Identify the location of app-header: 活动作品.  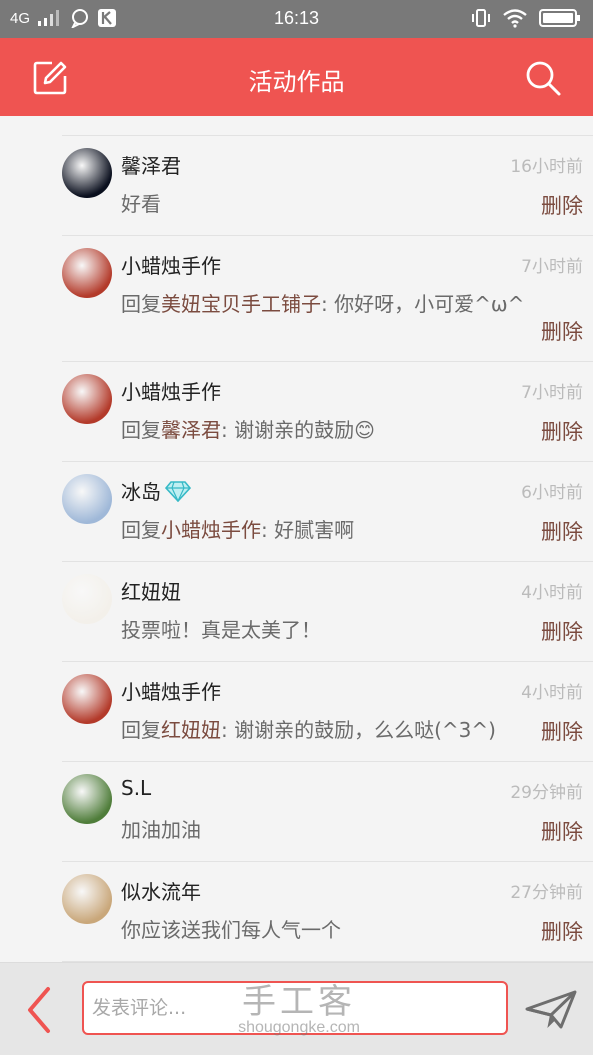
(296, 77).